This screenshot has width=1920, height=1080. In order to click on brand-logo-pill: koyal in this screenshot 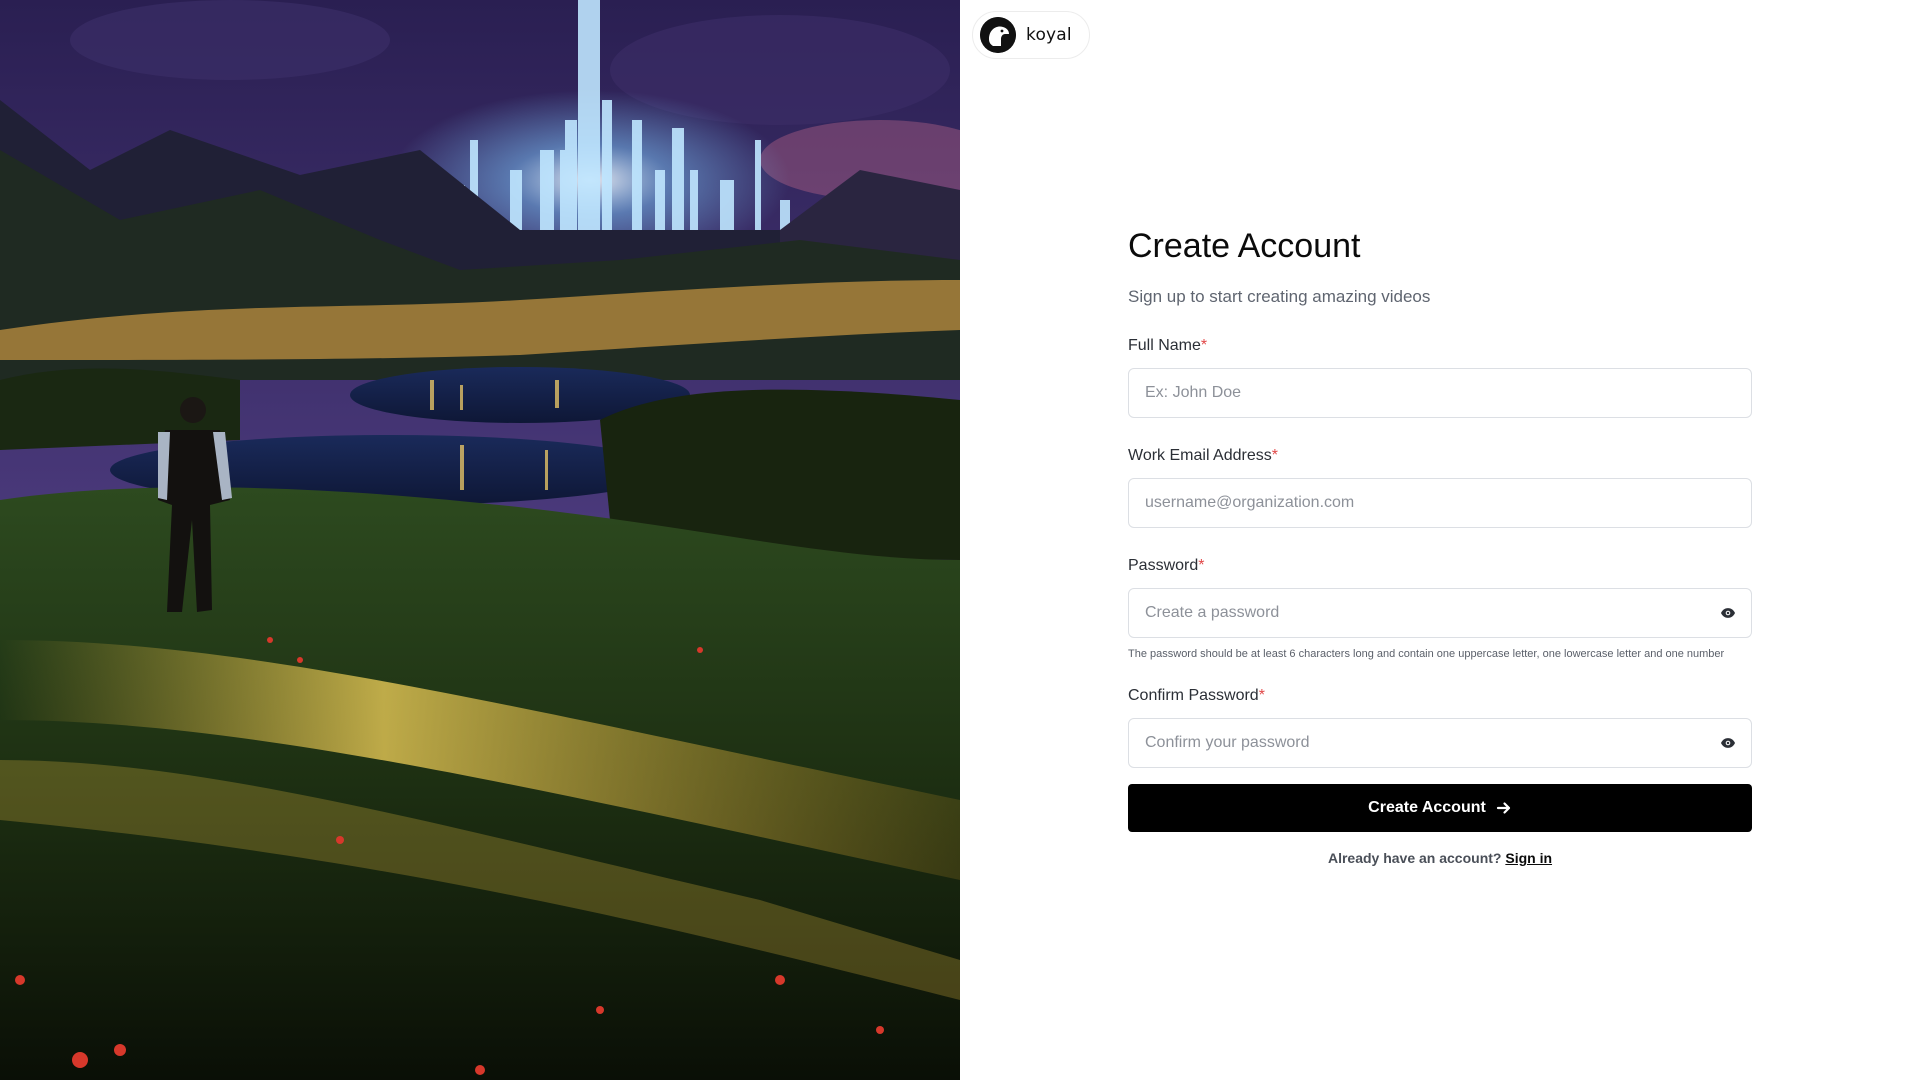, I will do `click(1031, 35)`.